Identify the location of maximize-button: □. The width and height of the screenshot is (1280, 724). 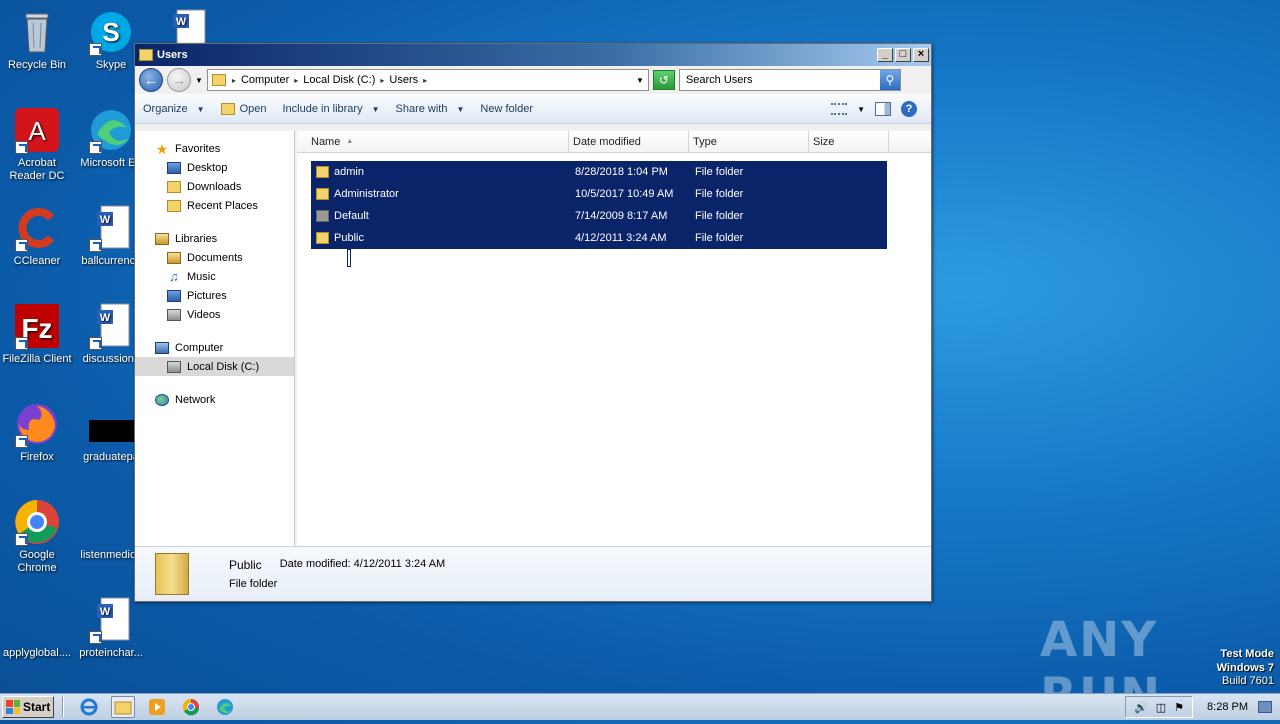
(903, 55).